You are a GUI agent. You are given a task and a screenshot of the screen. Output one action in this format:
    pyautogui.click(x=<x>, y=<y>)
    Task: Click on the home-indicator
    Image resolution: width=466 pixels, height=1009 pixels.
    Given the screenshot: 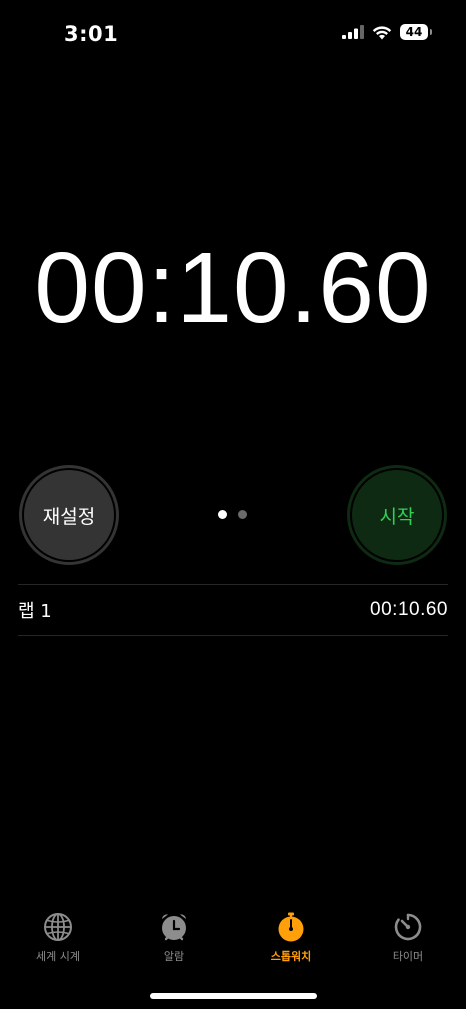 What is the action you would take?
    pyautogui.click(x=233, y=996)
    